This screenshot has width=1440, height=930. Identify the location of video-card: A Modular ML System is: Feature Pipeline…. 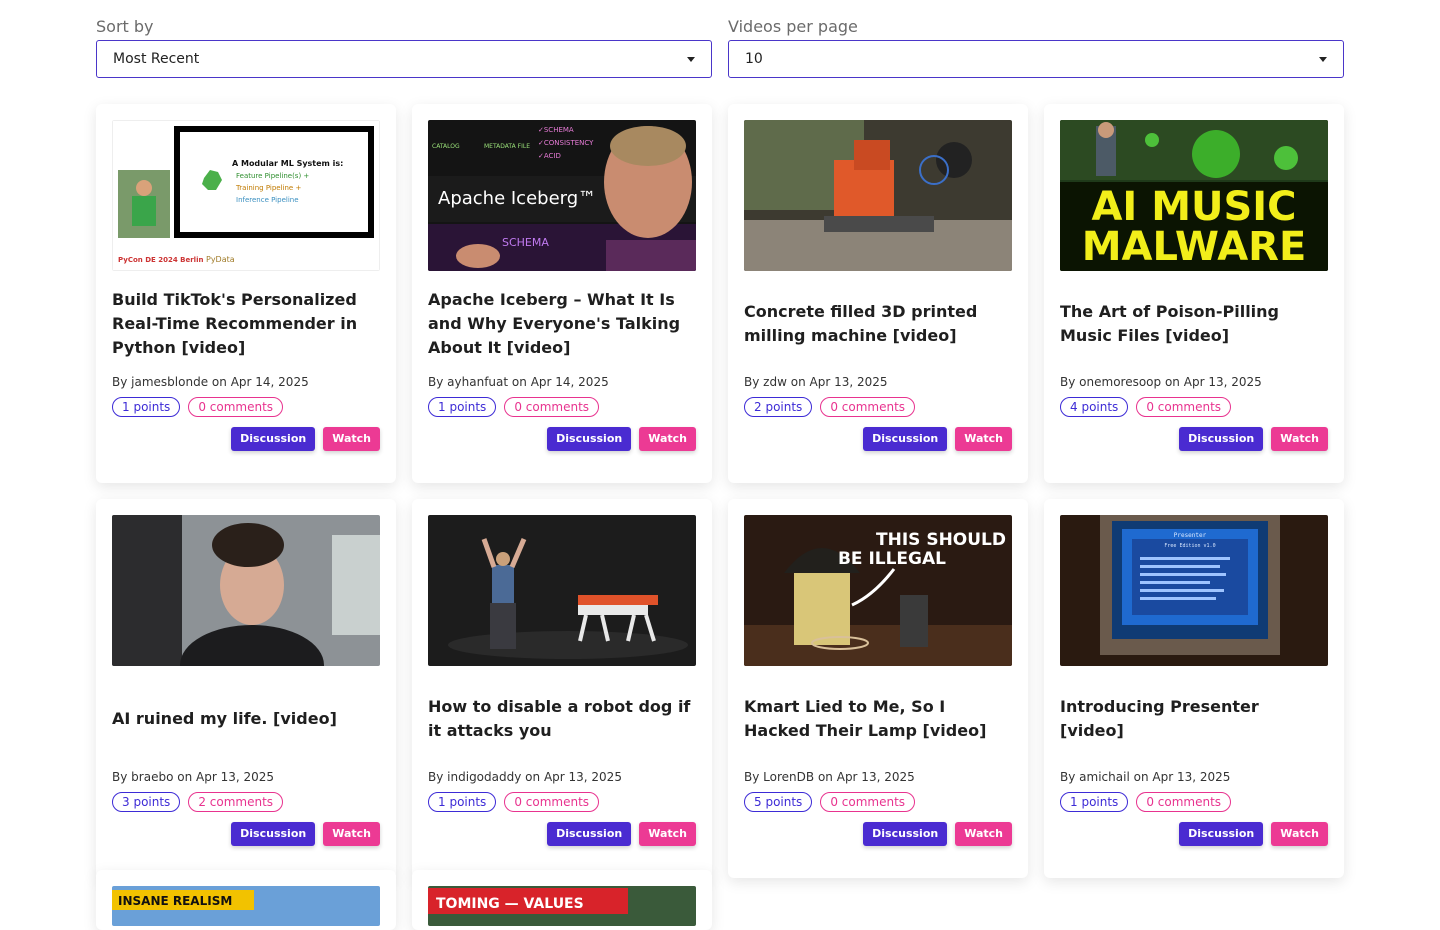
(246, 293).